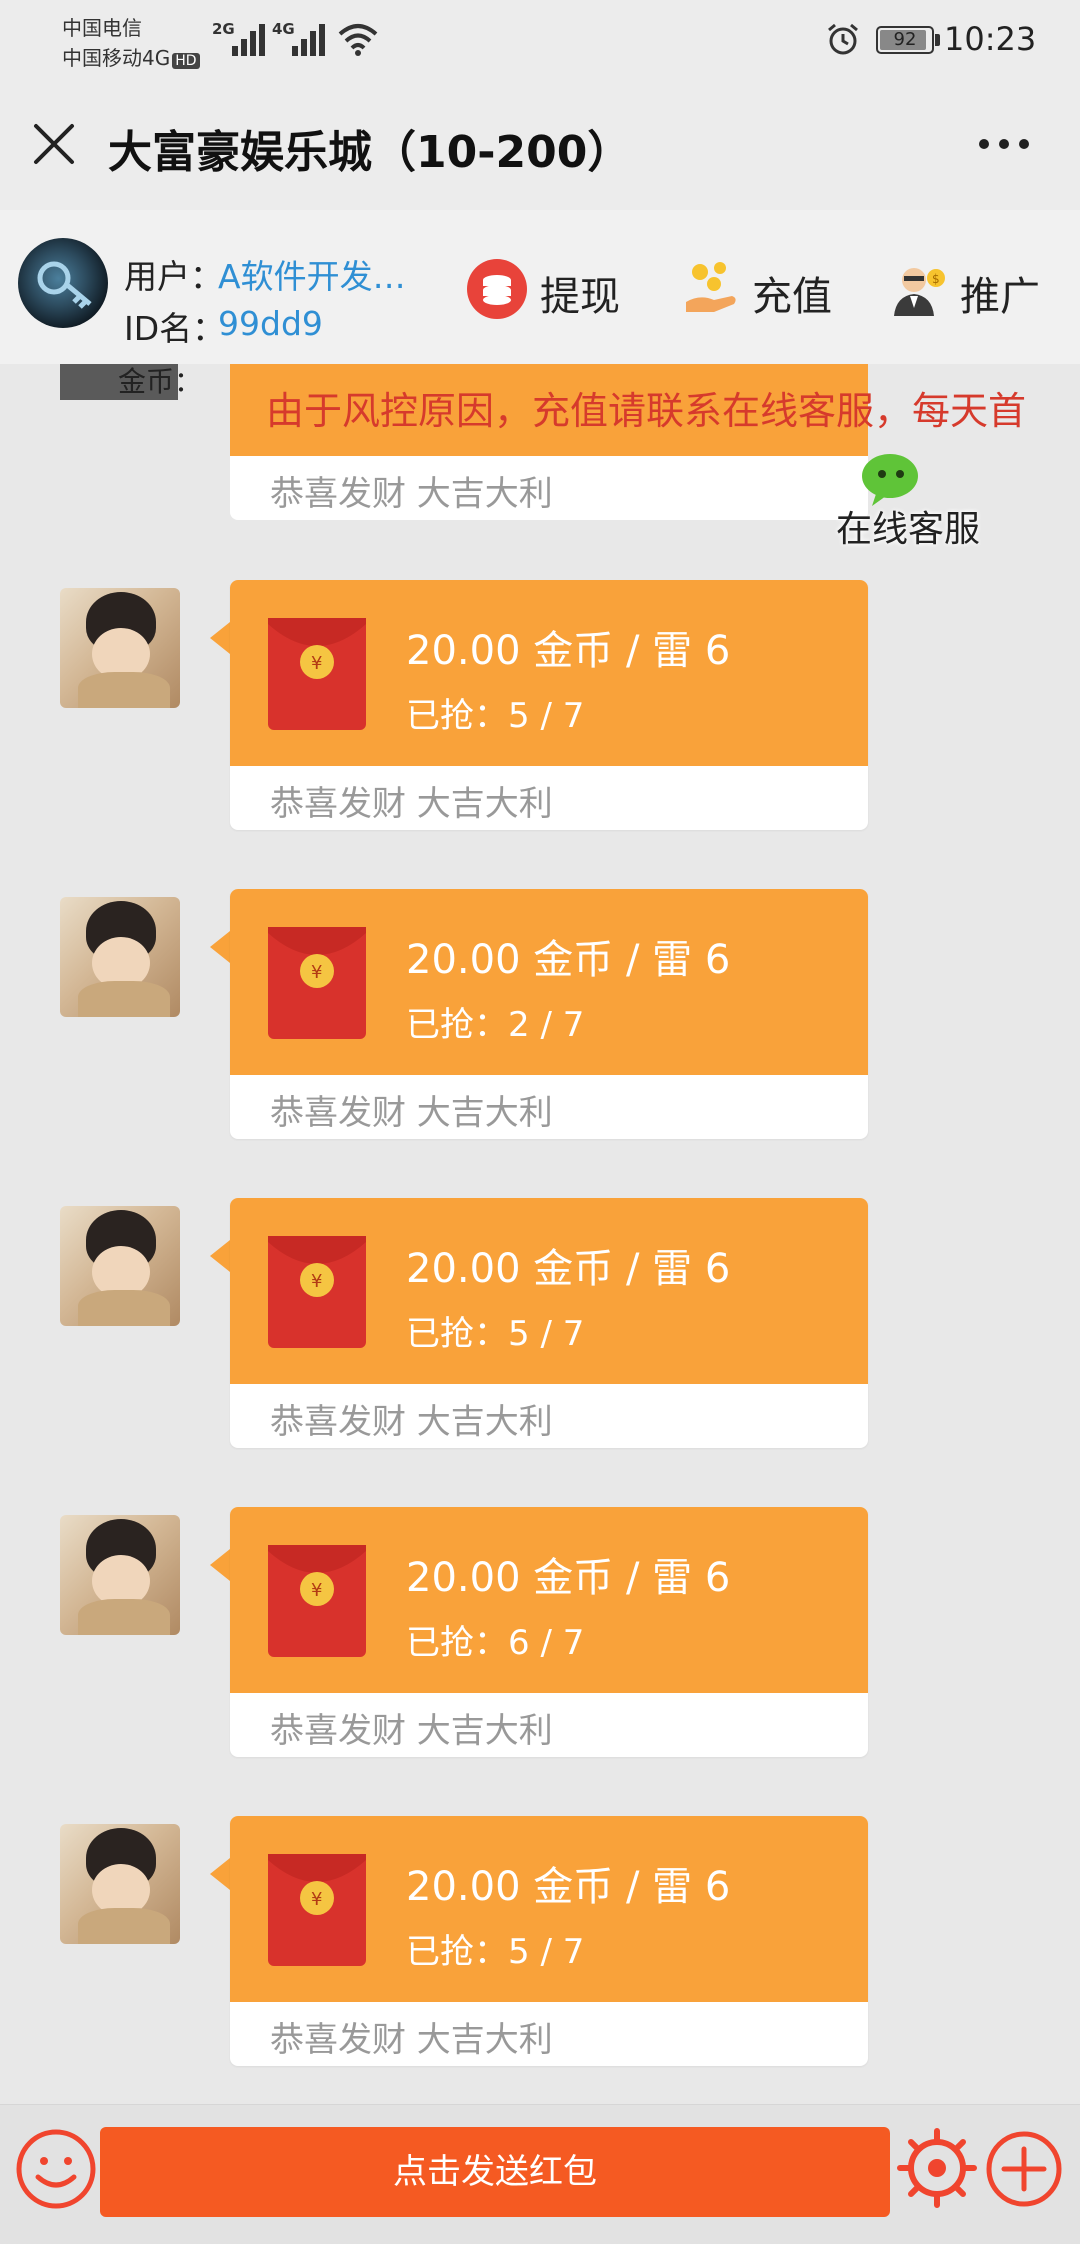  What do you see at coordinates (990, 39) in the screenshot?
I see `status-time: 10:23` at bounding box center [990, 39].